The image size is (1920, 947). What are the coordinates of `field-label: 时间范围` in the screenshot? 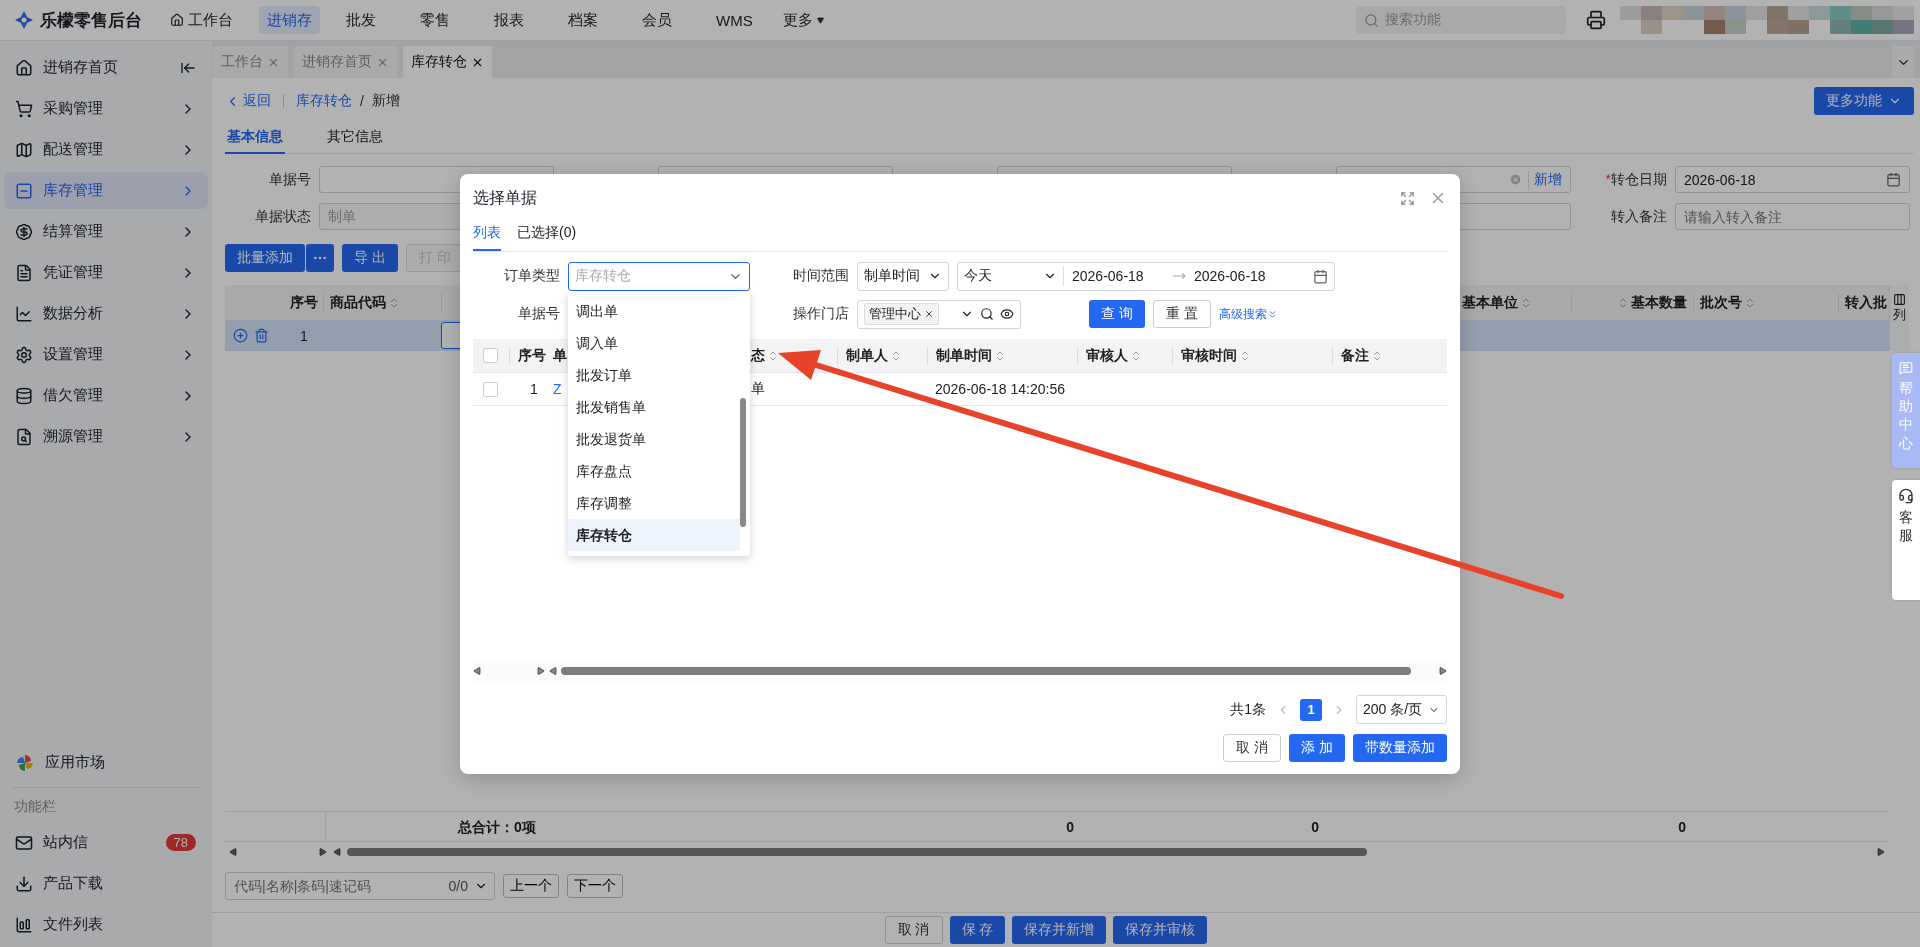 It's located at (821, 276).